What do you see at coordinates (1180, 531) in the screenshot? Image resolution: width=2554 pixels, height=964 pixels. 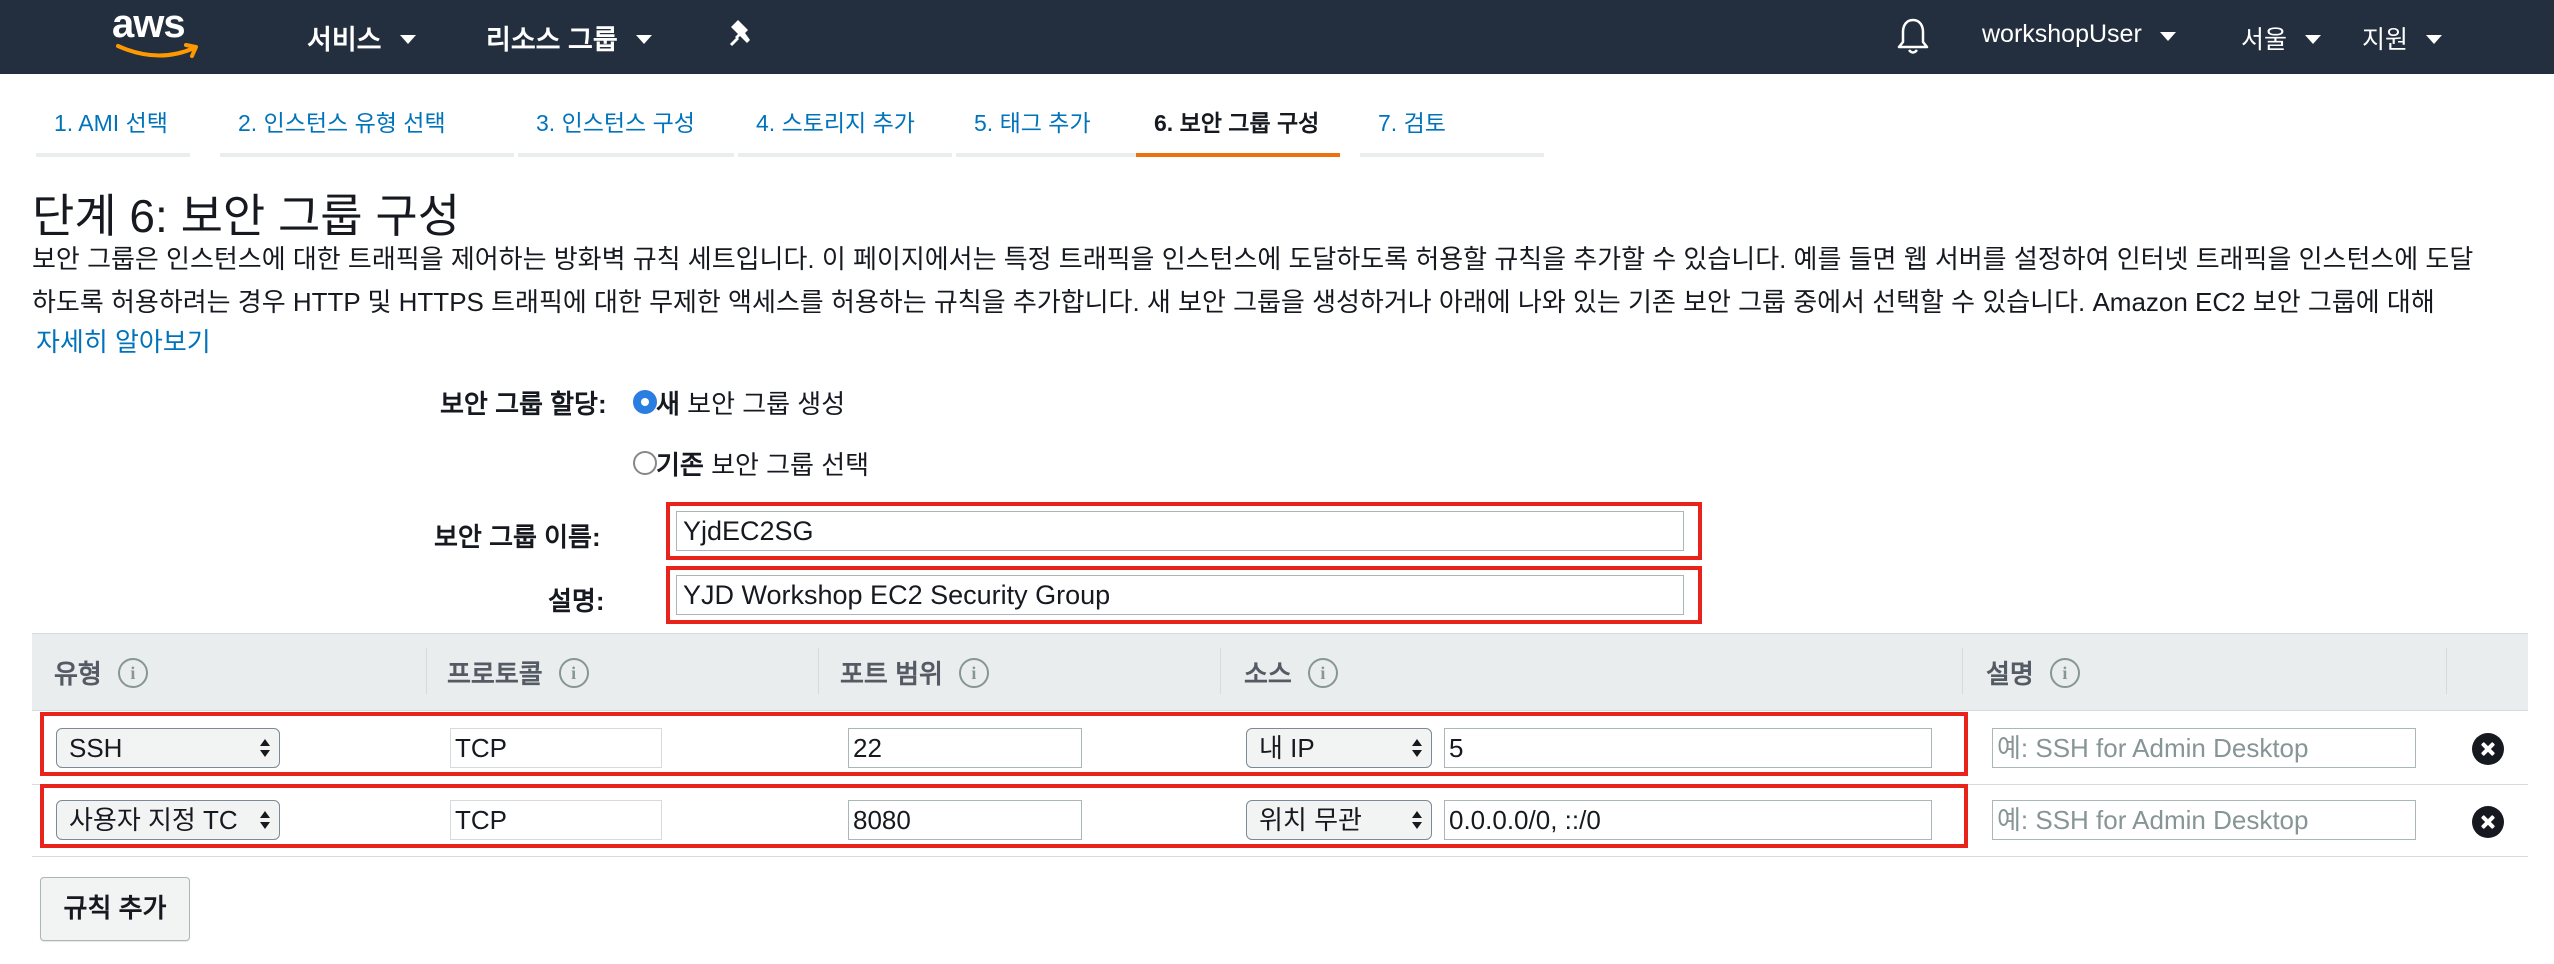 I see `security-group-name-input: YjdEC2SG` at bounding box center [1180, 531].